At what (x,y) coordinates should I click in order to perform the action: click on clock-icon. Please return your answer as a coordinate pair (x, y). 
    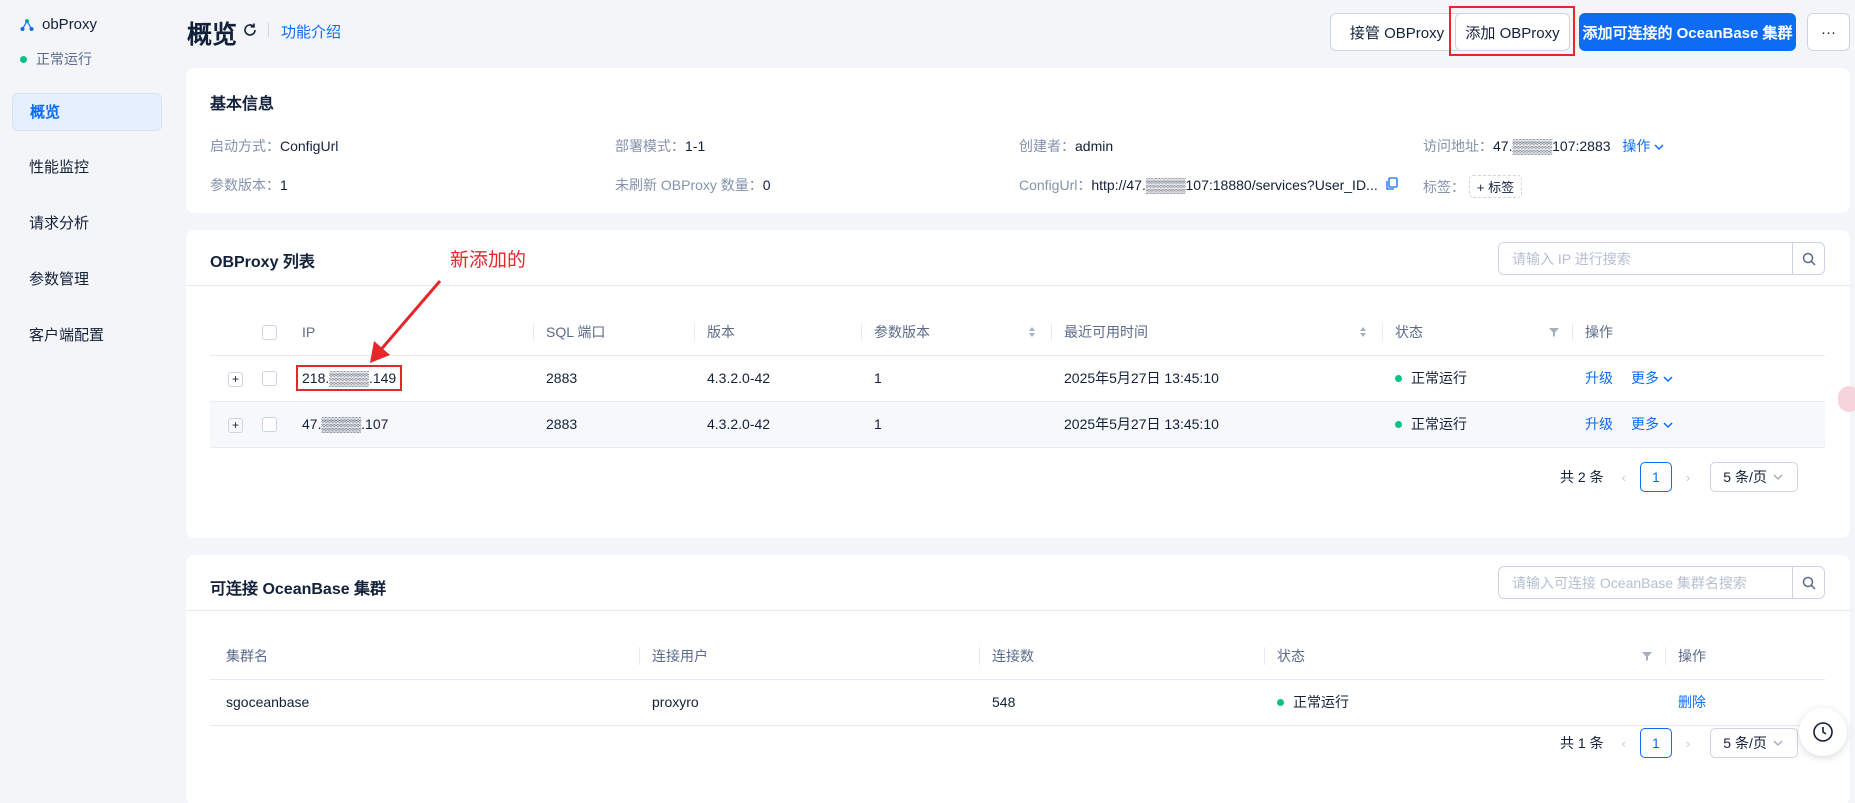
    Looking at the image, I should click on (1823, 732).